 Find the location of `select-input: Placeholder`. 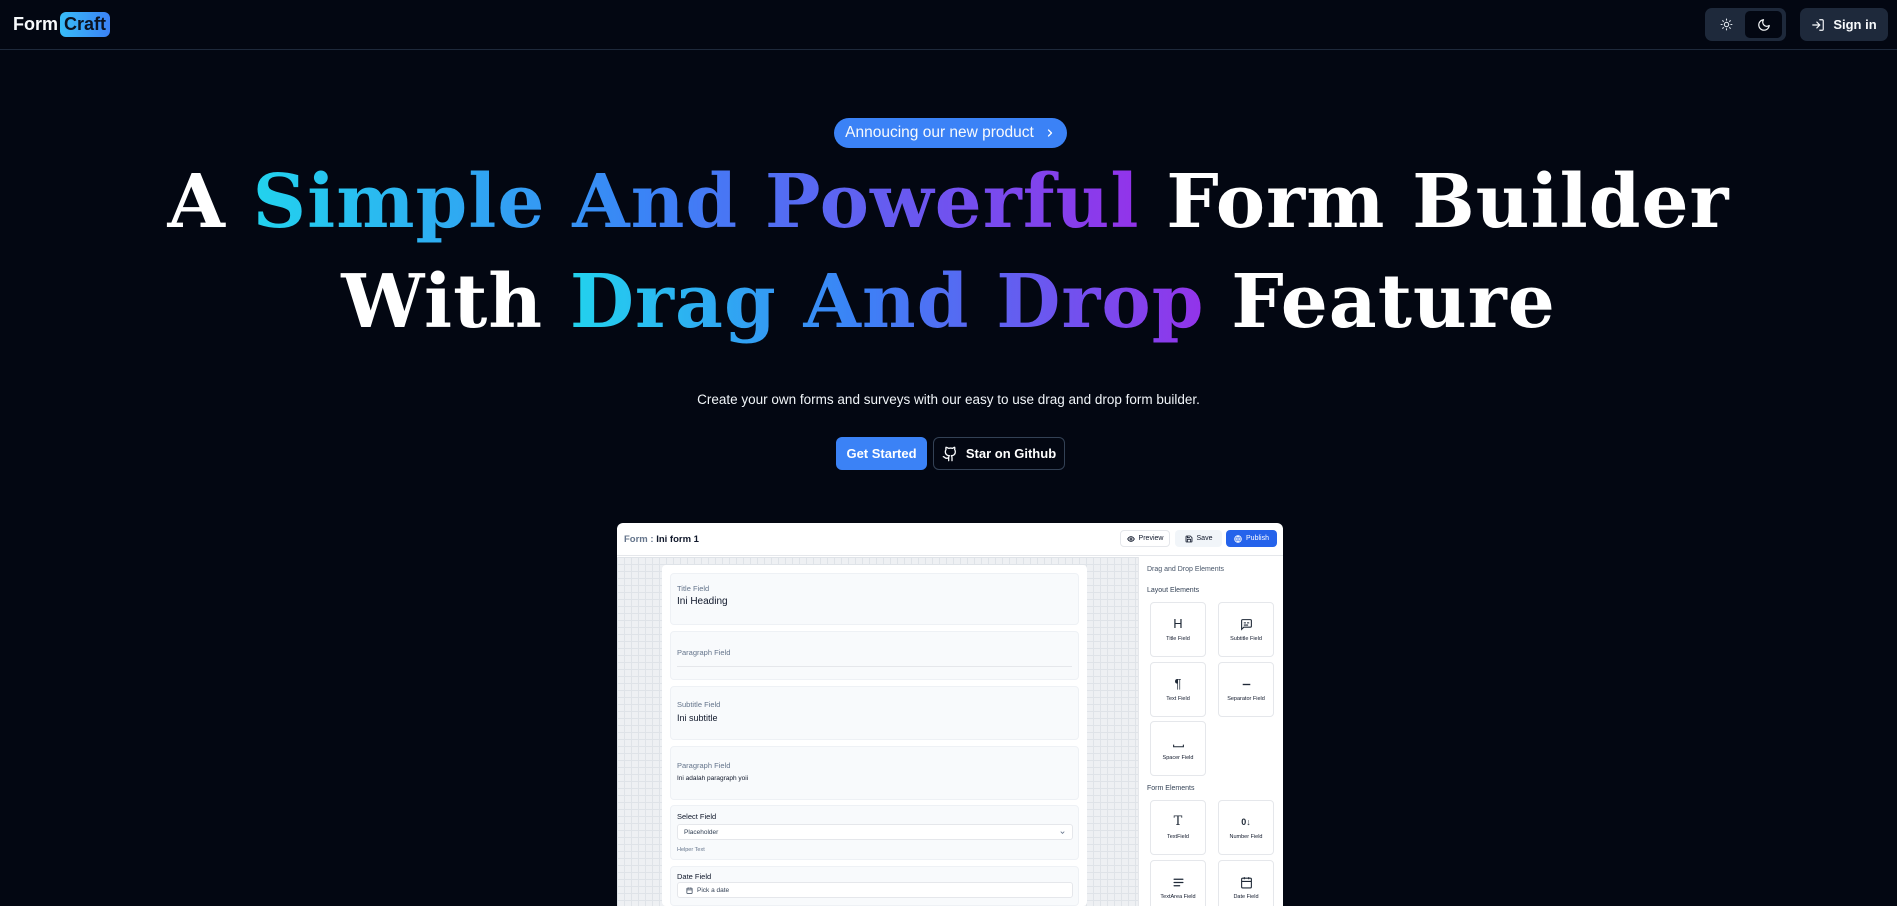

select-input: Placeholder is located at coordinates (875, 832).